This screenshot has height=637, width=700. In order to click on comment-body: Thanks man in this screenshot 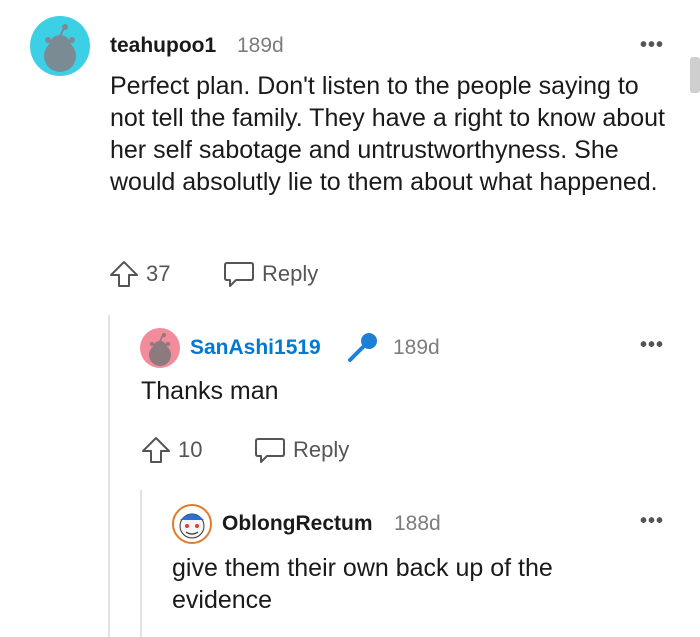, I will do `click(210, 391)`.